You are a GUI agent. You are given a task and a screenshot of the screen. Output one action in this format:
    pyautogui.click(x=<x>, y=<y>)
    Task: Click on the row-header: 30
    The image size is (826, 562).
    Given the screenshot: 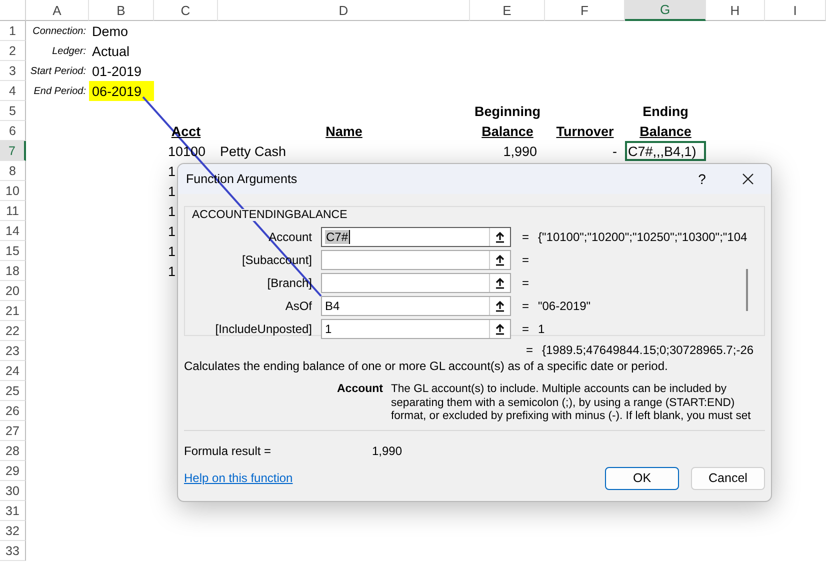 What is the action you would take?
    pyautogui.click(x=13, y=491)
    